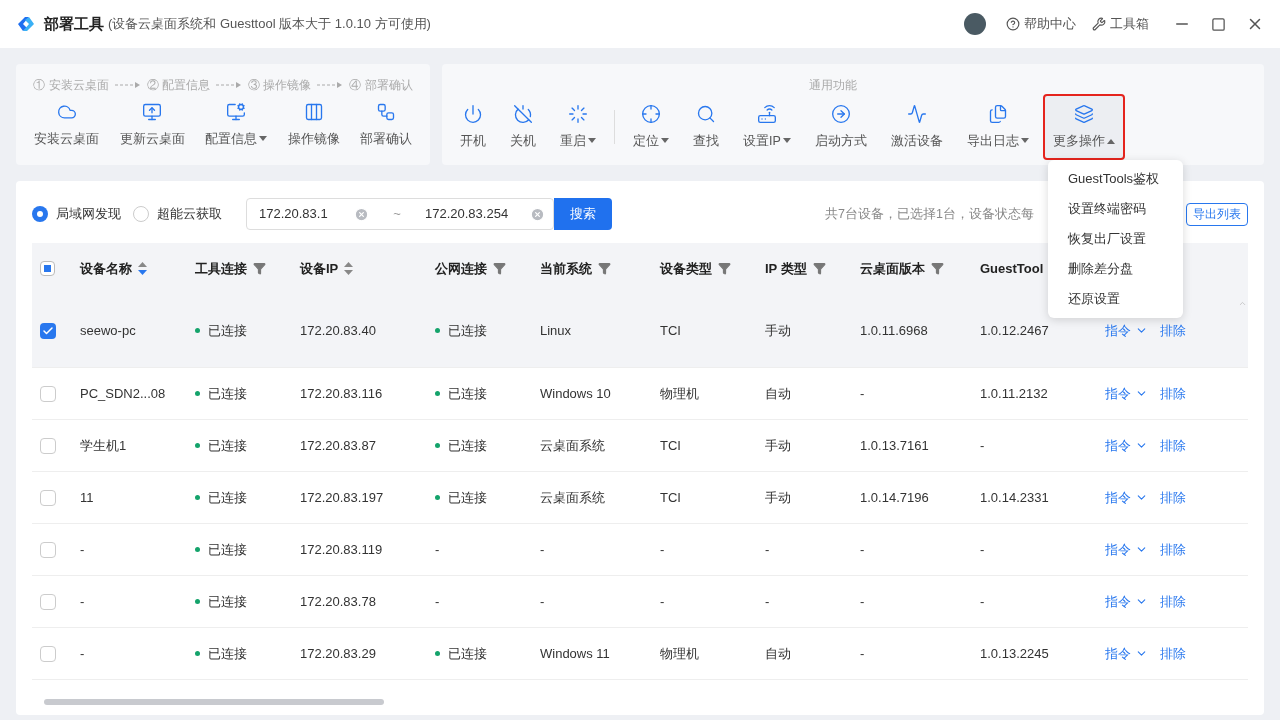 The image size is (1280, 720). What do you see at coordinates (778, 393) in the screenshot?
I see `table-cell-text: 自动` at bounding box center [778, 393].